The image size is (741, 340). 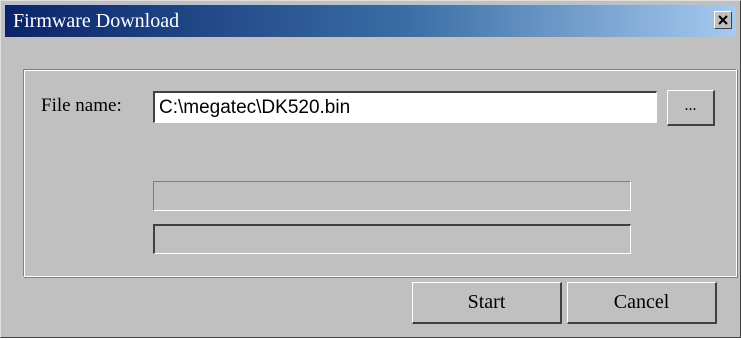 I want to click on progress-bar-lower, so click(x=392, y=239).